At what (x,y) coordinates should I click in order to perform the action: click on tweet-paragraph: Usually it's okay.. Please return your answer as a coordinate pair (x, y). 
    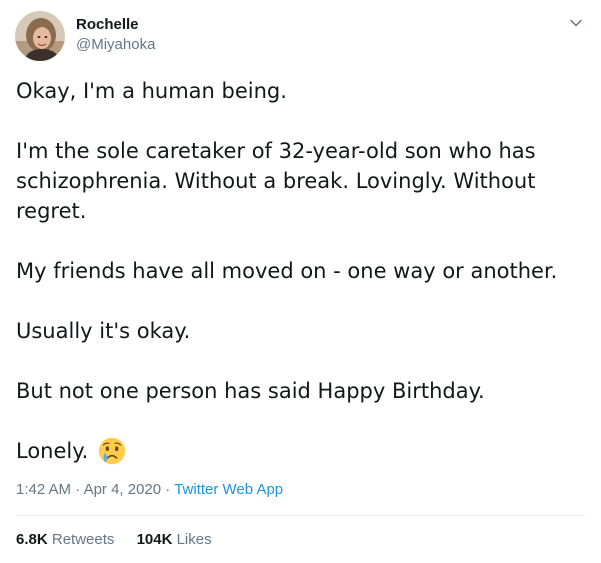
    Looking at the image, I should click on (103, 331).